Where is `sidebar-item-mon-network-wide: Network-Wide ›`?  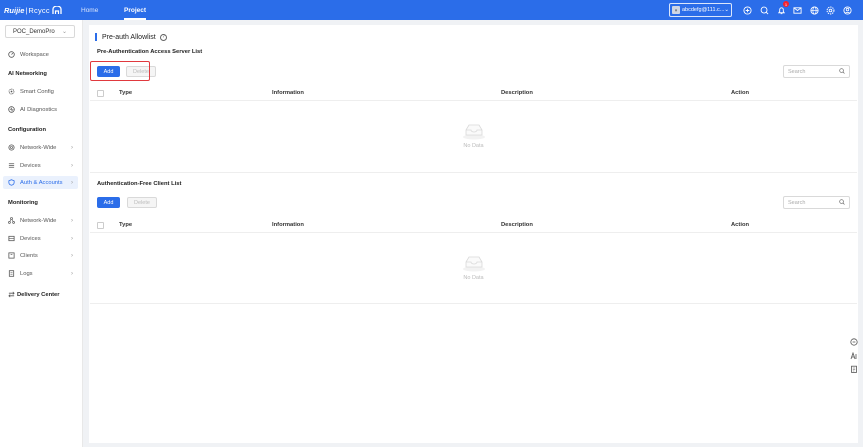 sidebar-item-mon-network-wide: Network-Wide › is located at coordinates (41, 220).